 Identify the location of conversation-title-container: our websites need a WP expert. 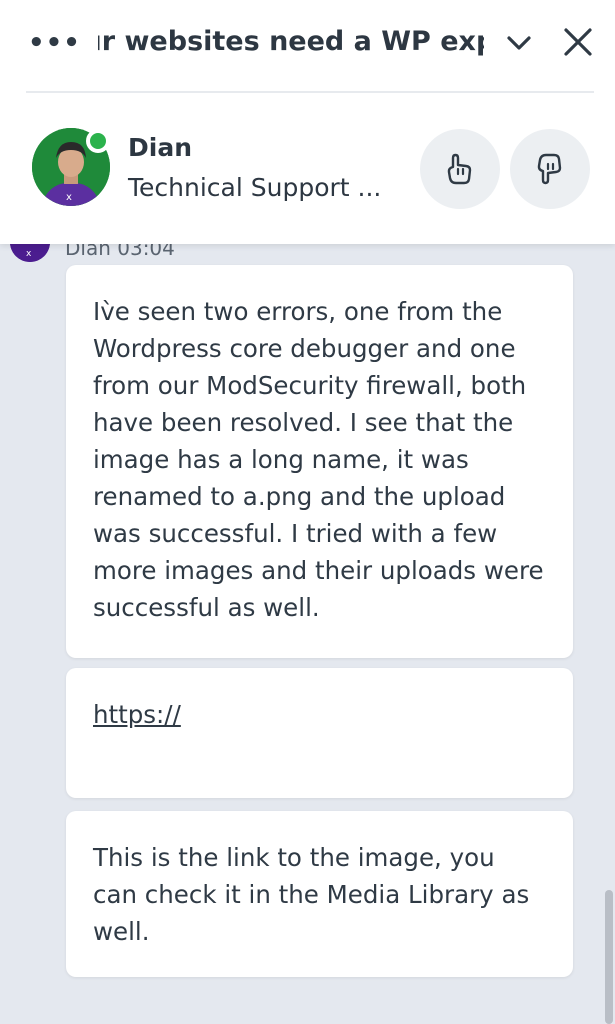
(291, 45).